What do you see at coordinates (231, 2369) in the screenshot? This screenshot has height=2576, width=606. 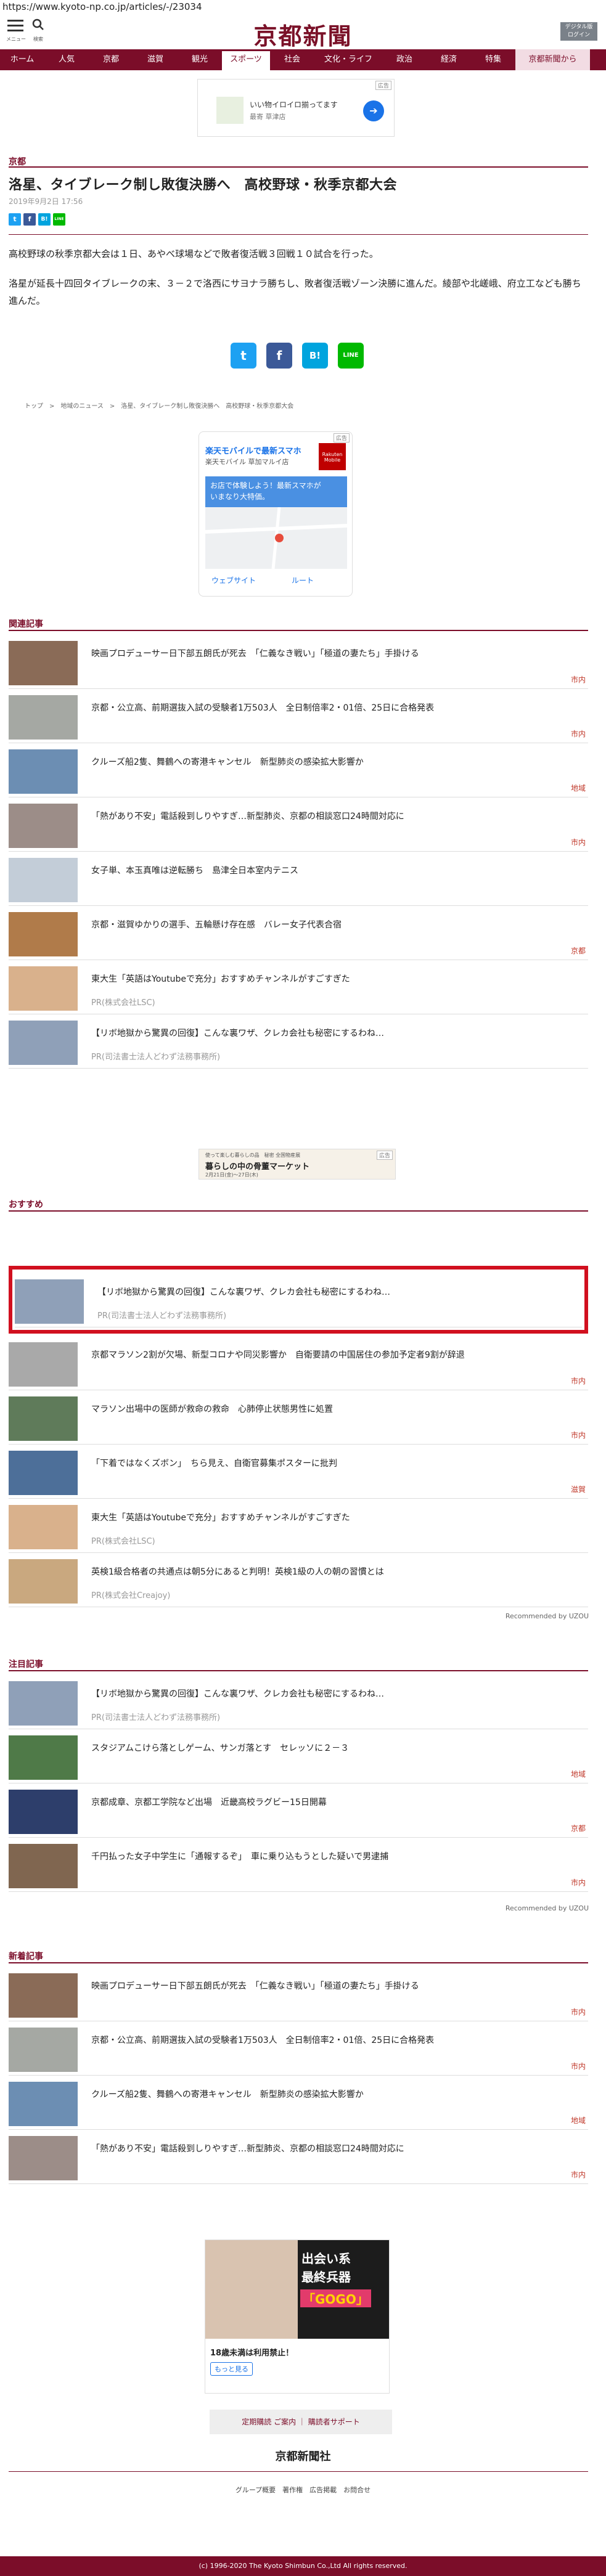 I see `ad-more-button: もっと見る` at bounding box center [231, 2369].